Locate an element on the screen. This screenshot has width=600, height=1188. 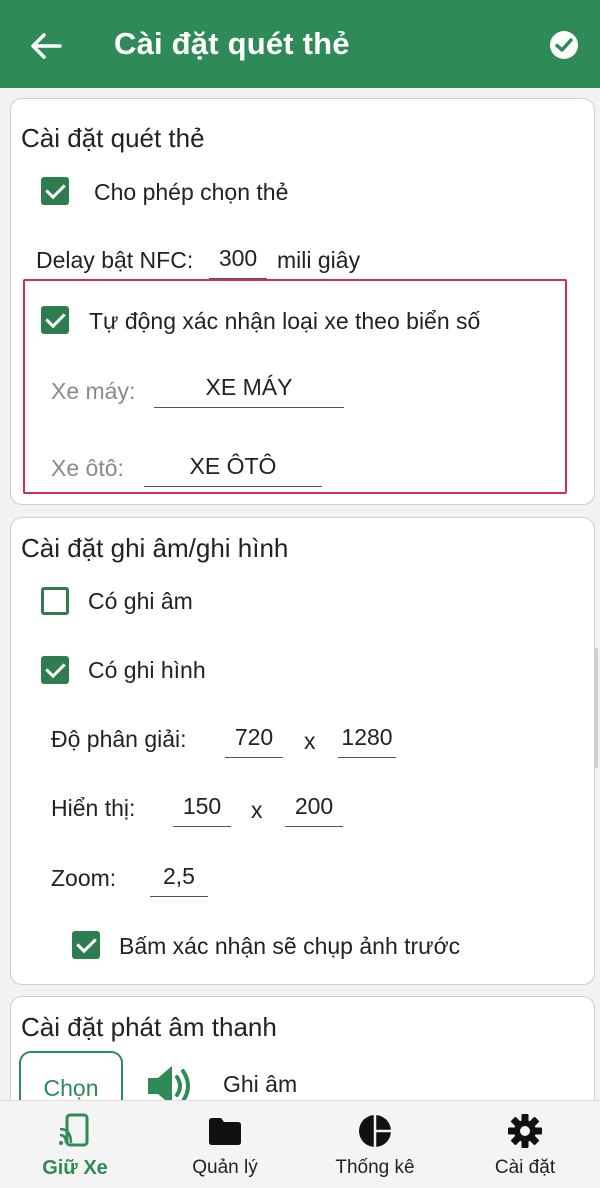
video-record-checkbox is located at coordinates (55, 670).